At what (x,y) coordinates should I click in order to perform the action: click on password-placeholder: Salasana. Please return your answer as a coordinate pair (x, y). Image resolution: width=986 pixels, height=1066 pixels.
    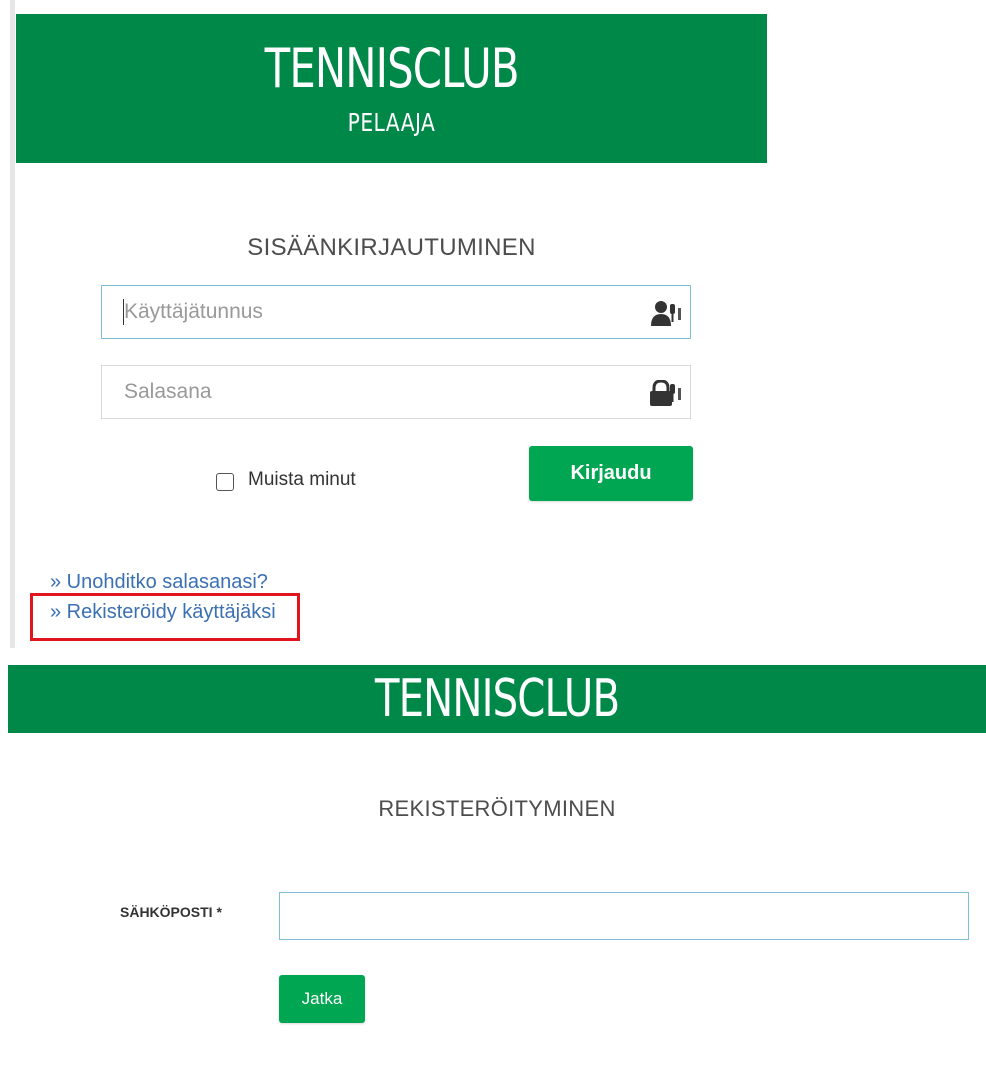
    Looking at the image, I should click on (168, 391).